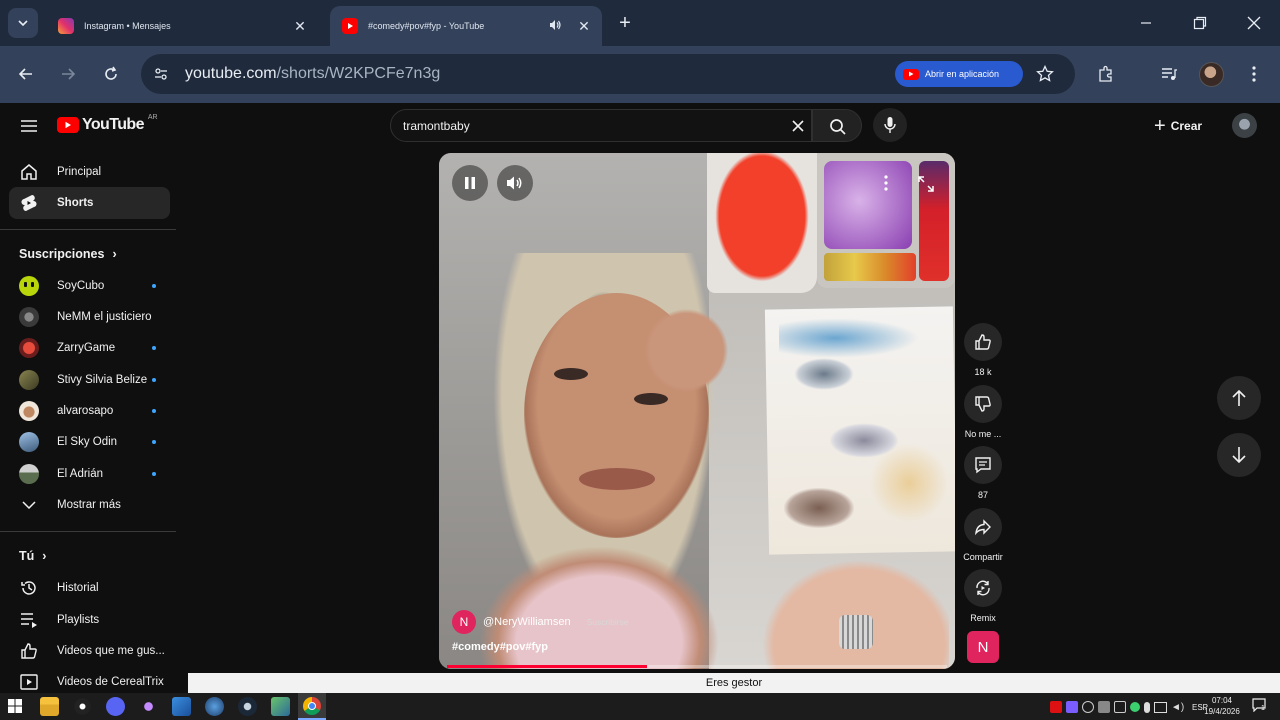 The height and width of the screenshot is (720, 1280). What do you see at coordinates (68, 254) in the screenshot?
I see `subscriptions-header: Suscripciones ›` at bounding box center [68, 254].